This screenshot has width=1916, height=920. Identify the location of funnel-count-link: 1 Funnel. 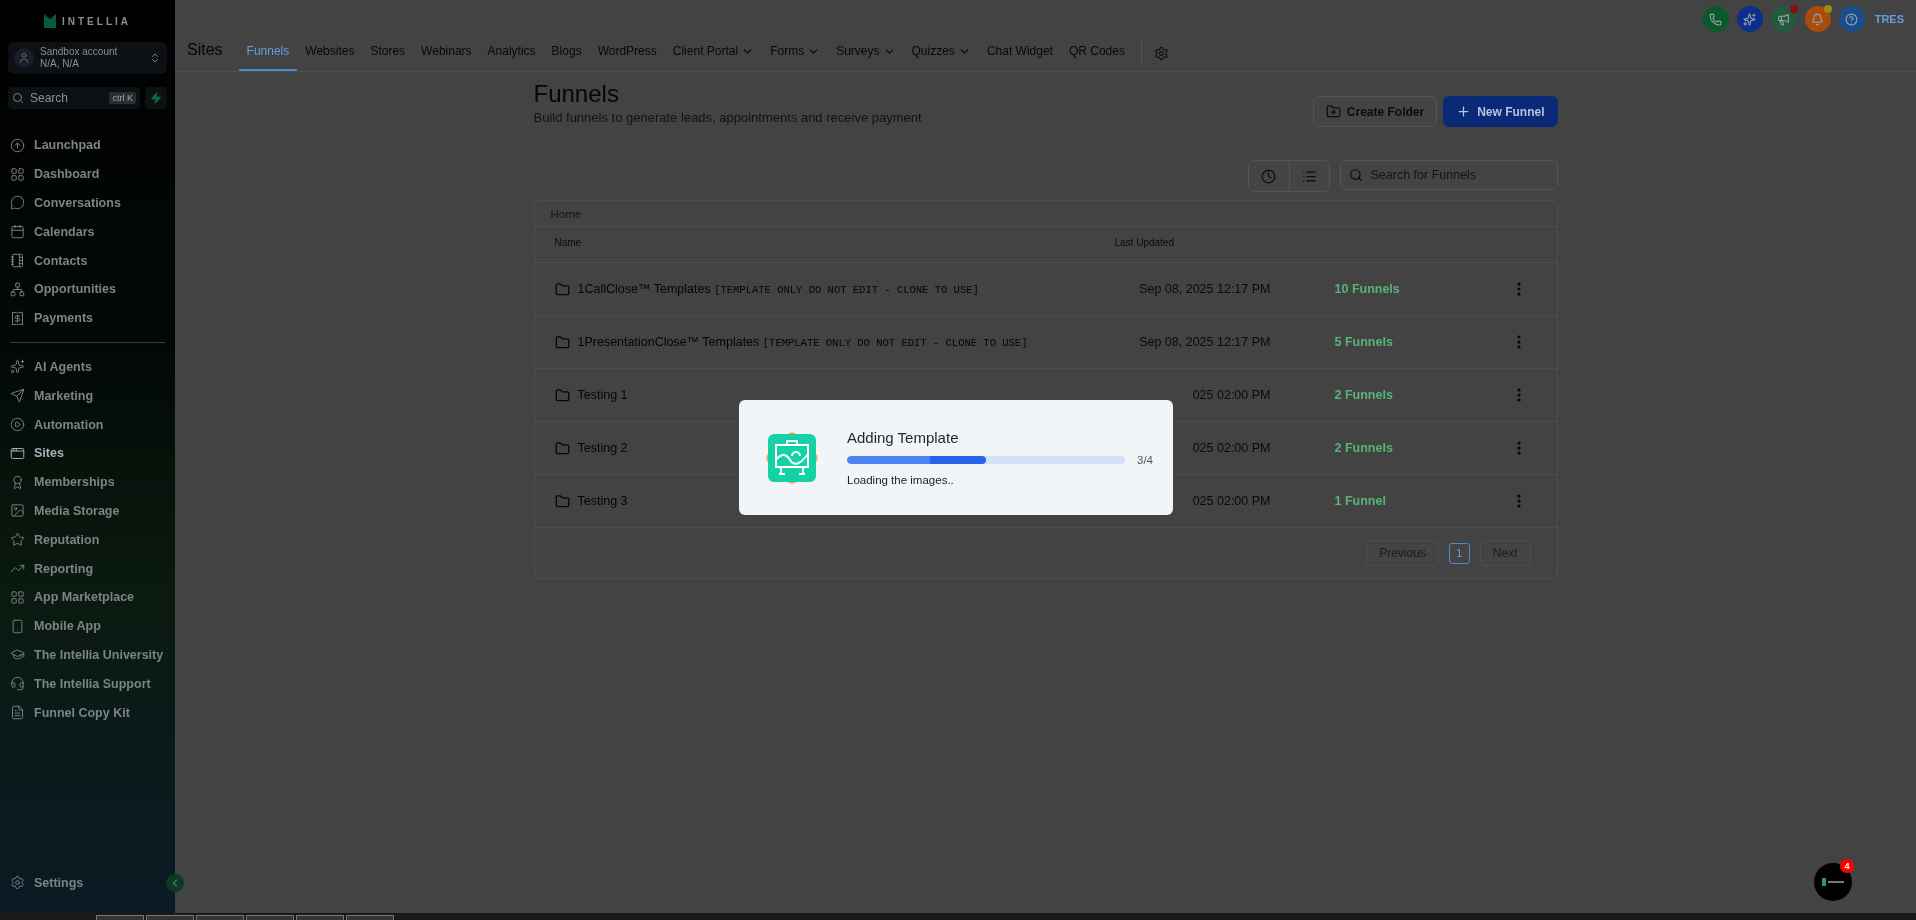
(1360, 501).